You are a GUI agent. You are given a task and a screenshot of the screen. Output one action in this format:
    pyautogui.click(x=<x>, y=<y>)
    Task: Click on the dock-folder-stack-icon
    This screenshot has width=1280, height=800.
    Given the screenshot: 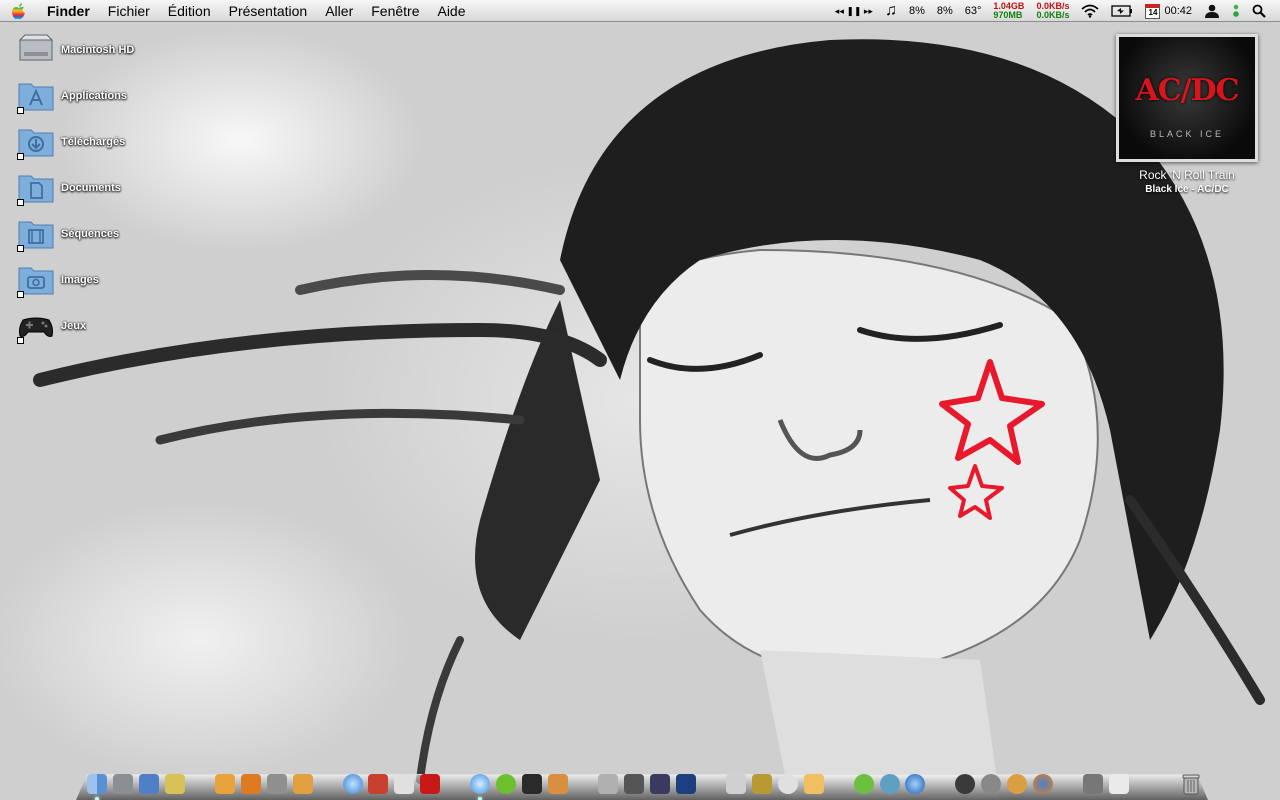 What is the action you would take?
    pyautogui.click(x=1093, y=784)
    